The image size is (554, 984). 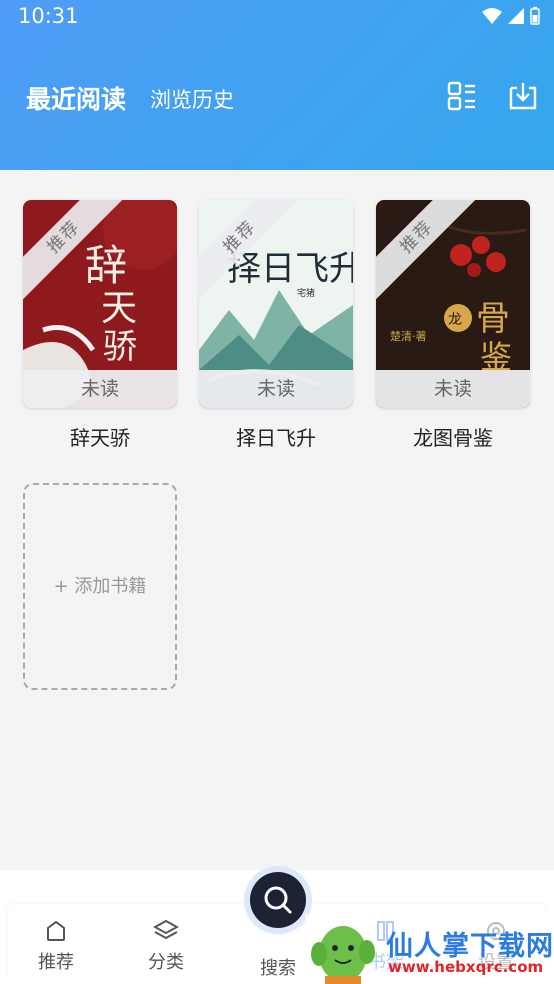 What do you see at coordinates (290, 269) in the screenshot?
I see `svg-text: 择日飞升` at bounding box center [290, 269].